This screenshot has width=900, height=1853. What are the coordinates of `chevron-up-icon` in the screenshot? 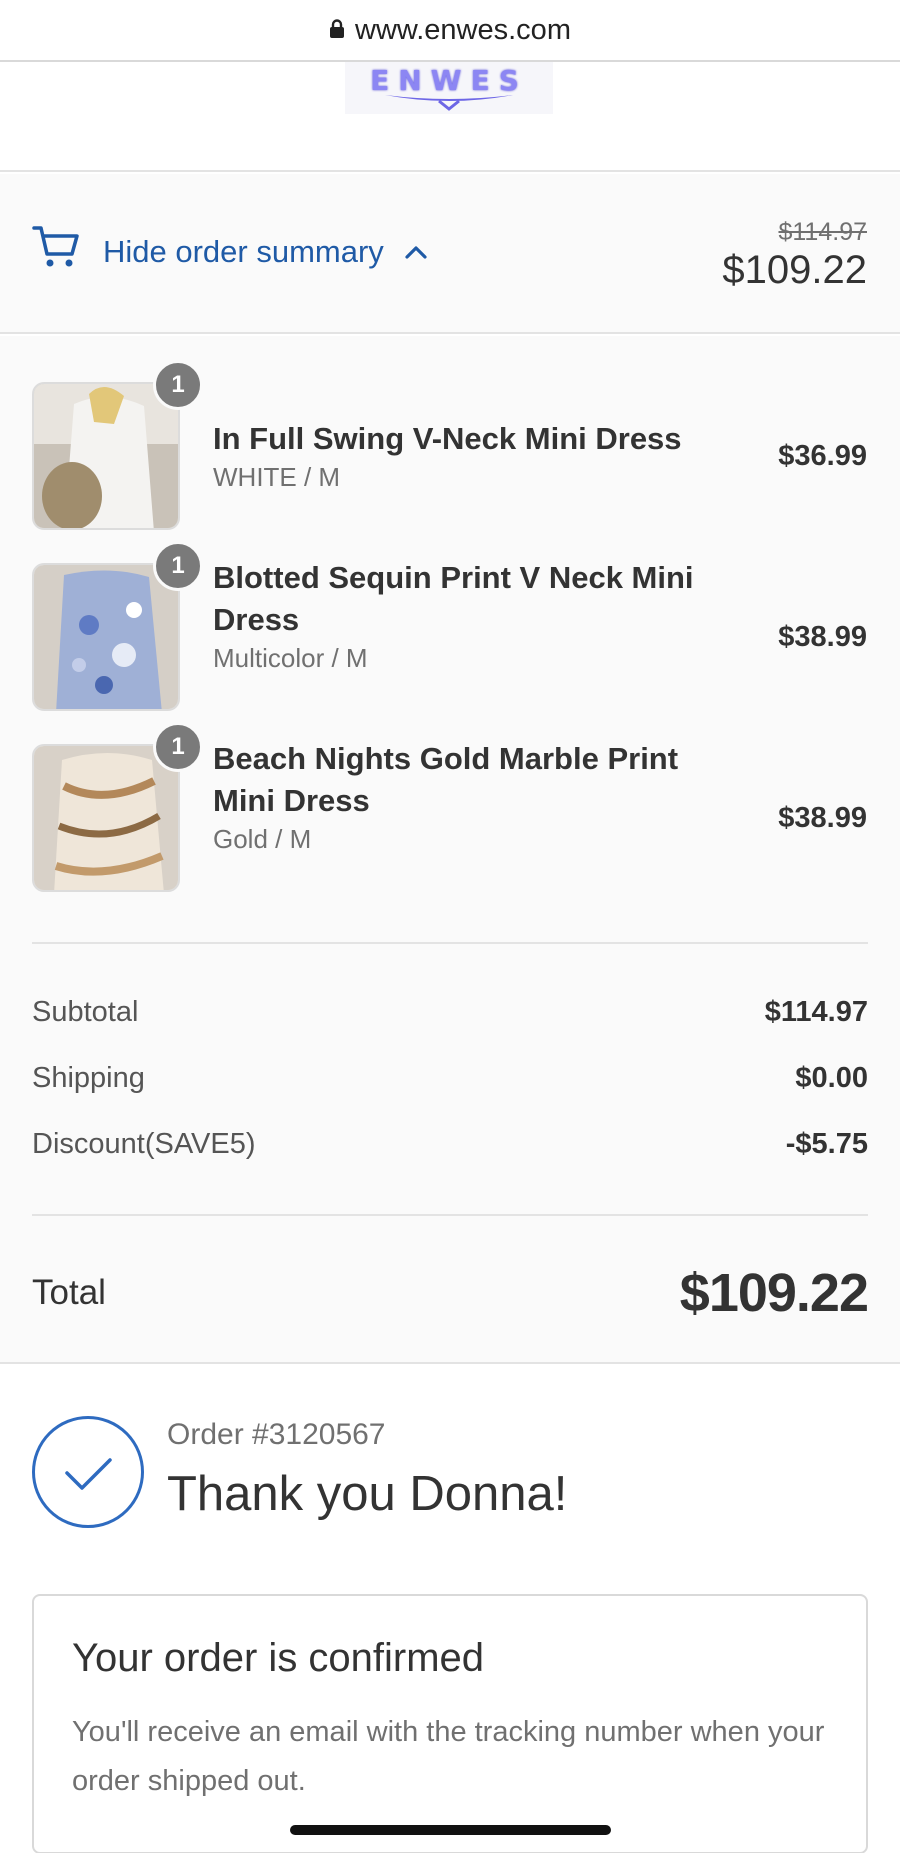 It's located at (416, 254).